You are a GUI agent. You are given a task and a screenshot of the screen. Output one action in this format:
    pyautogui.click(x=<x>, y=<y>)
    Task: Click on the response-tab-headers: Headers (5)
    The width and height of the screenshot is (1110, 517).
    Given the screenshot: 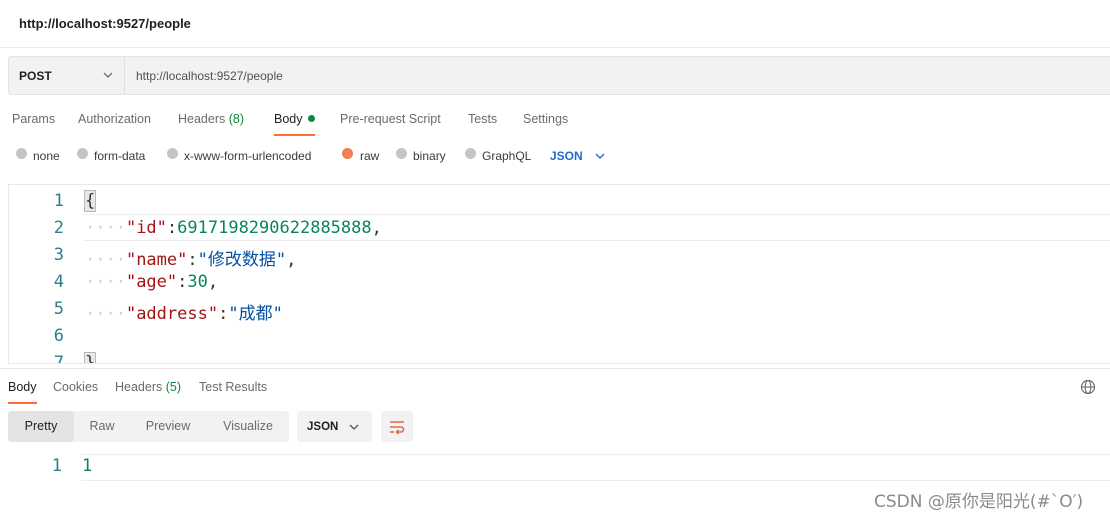 What is the action you would take?
    pyautogui.click(x=148, y=387)
    